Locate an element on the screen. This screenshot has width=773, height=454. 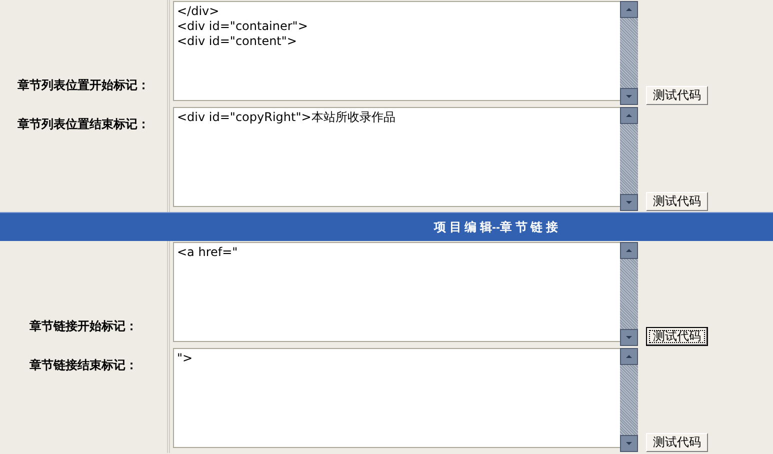
code-field: "> is located at coordinates (396, 398).